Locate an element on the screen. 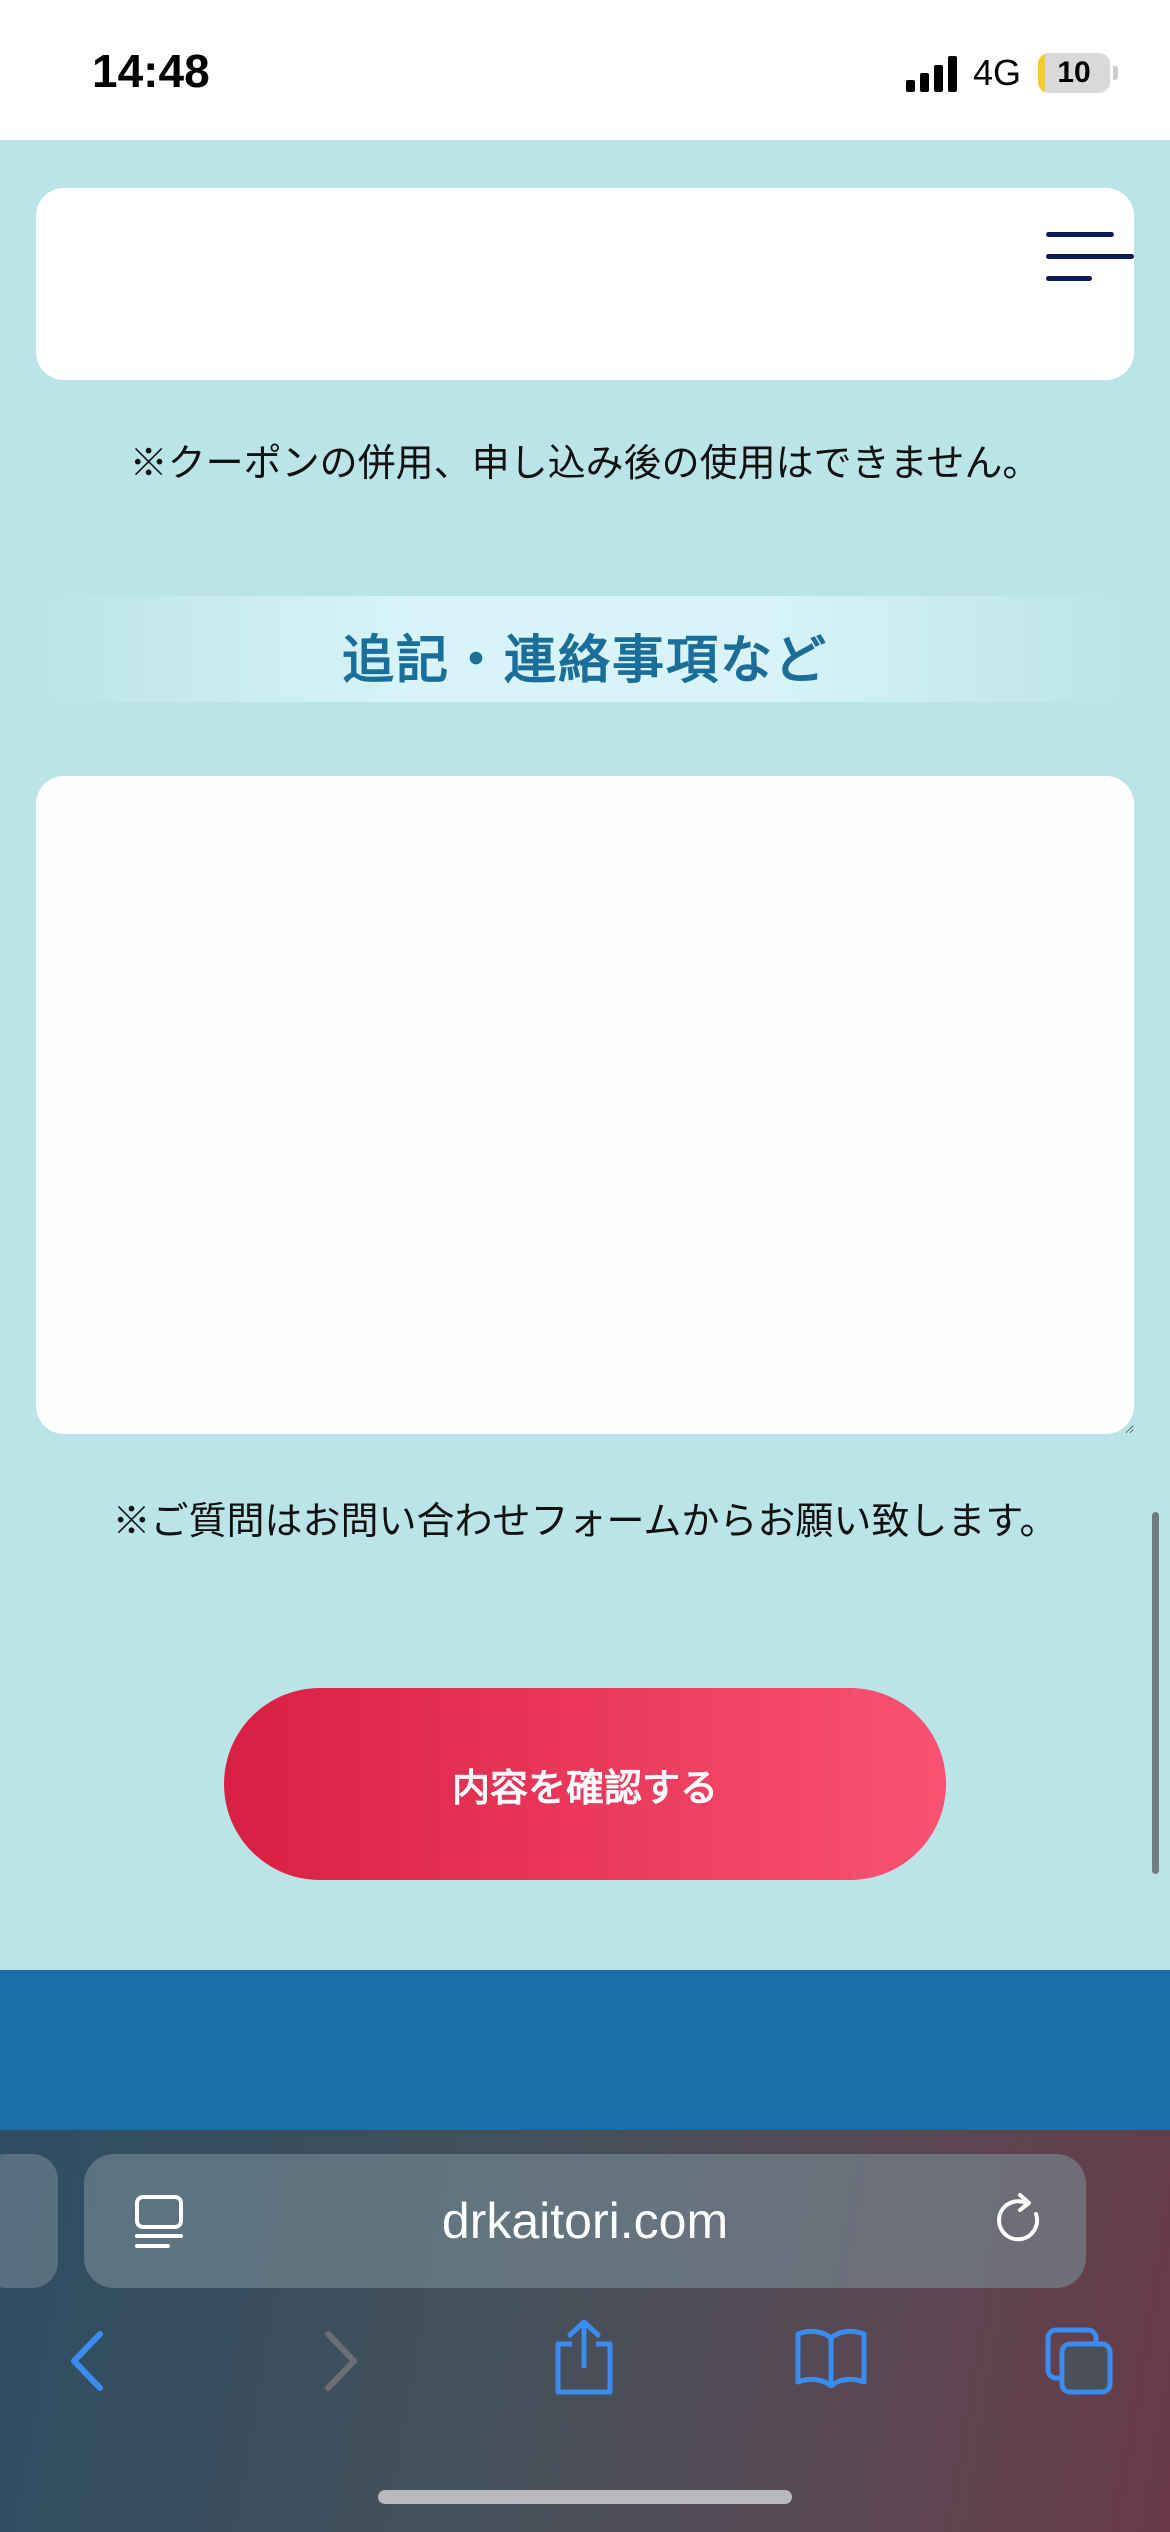  chevron-right-icon is located at coordinates (340, 2361).